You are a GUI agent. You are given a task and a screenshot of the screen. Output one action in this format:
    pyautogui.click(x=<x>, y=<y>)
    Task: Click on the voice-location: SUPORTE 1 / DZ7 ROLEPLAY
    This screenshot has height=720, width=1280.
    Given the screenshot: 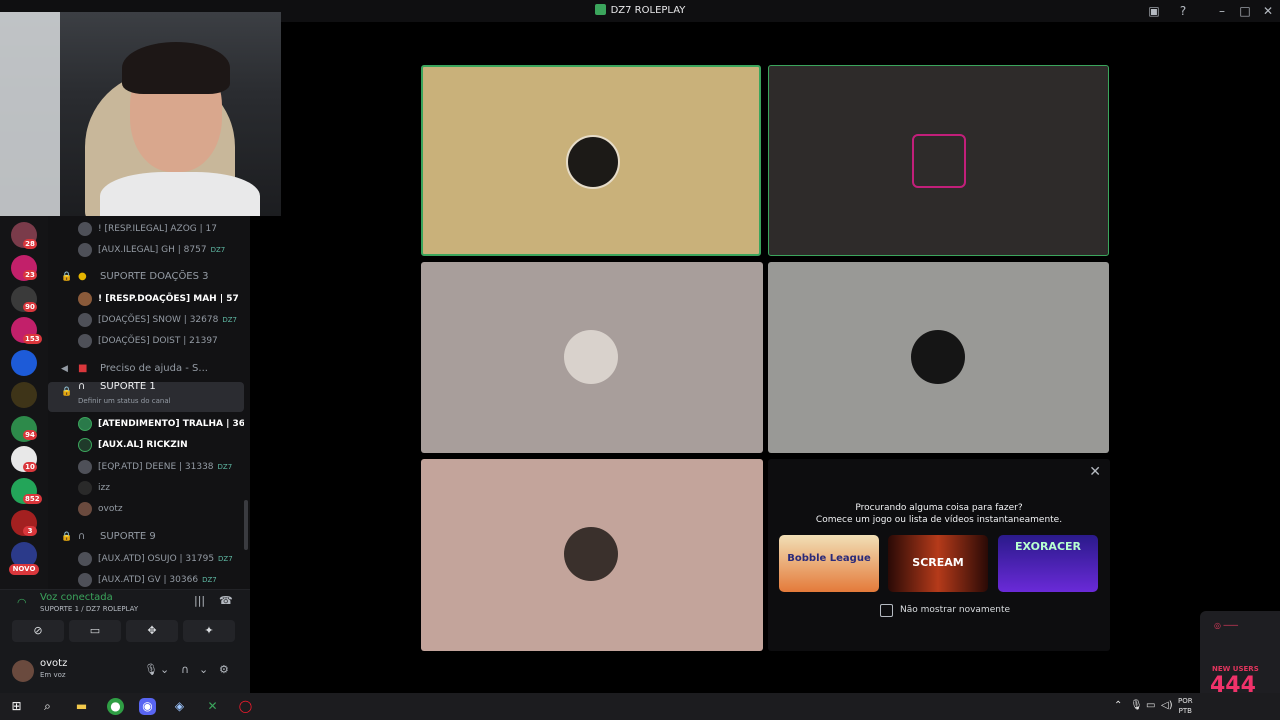 What is the action you would take?
    pyautogui.click(x=89, y=609)
    